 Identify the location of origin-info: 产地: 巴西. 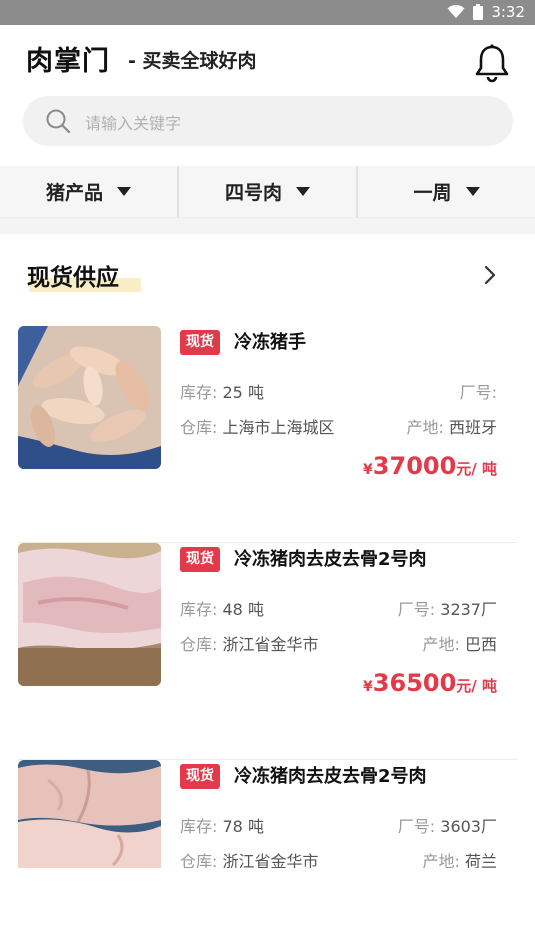
(459, 643).